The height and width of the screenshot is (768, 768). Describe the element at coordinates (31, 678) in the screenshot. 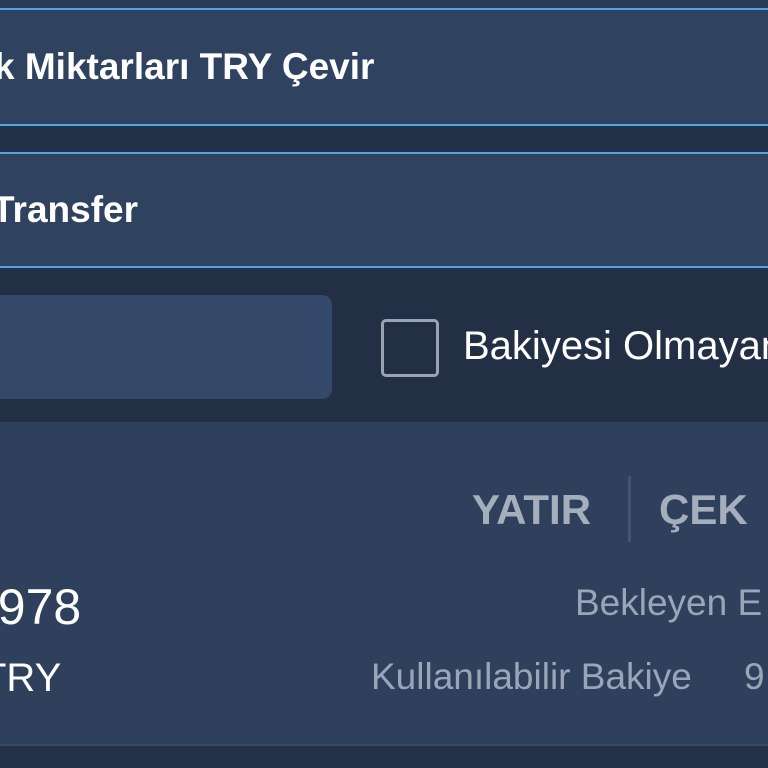

I see `currency-code: TRY` at that location.